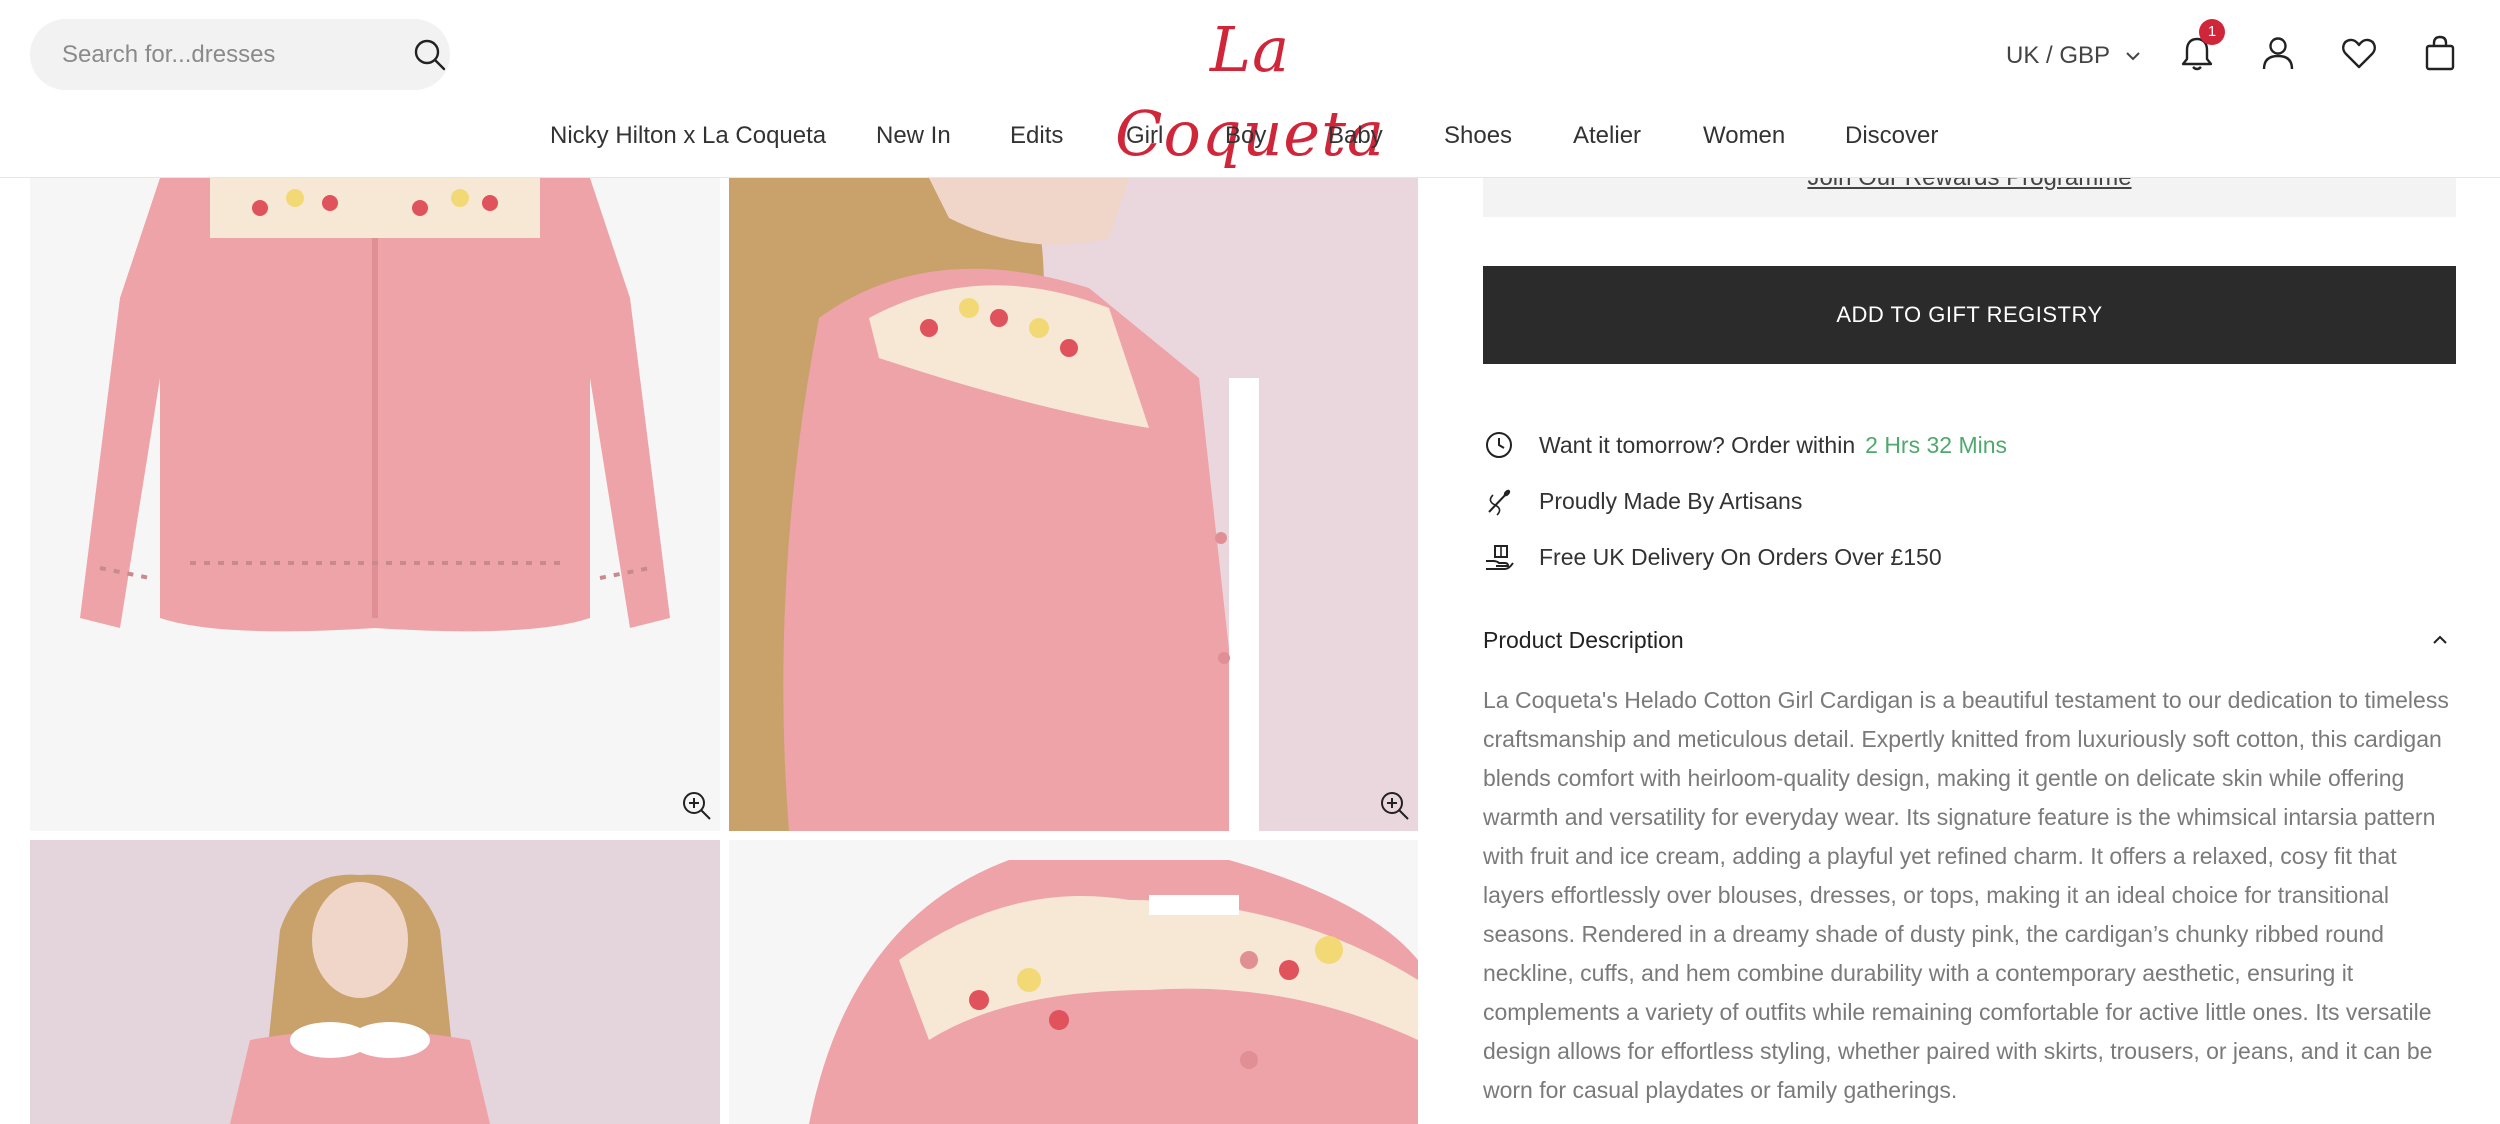 The image size is (2500, 1124). Describe the element at coordinates (1036, 136) in the screenshot. I see `nav-item-edits: Edits` at that location.